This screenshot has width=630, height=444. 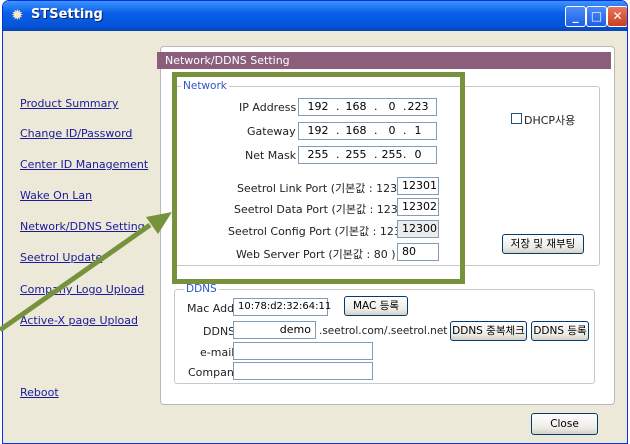 I want to click on nav-product-summary: Product Summary, so click(x=69, y=103).